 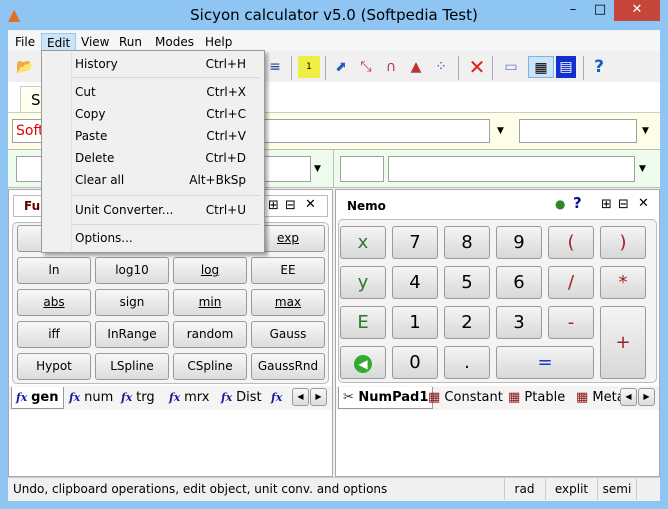 I want to click on tab-numpad1: ✂ NumPad1, so click(x=386, y=398).